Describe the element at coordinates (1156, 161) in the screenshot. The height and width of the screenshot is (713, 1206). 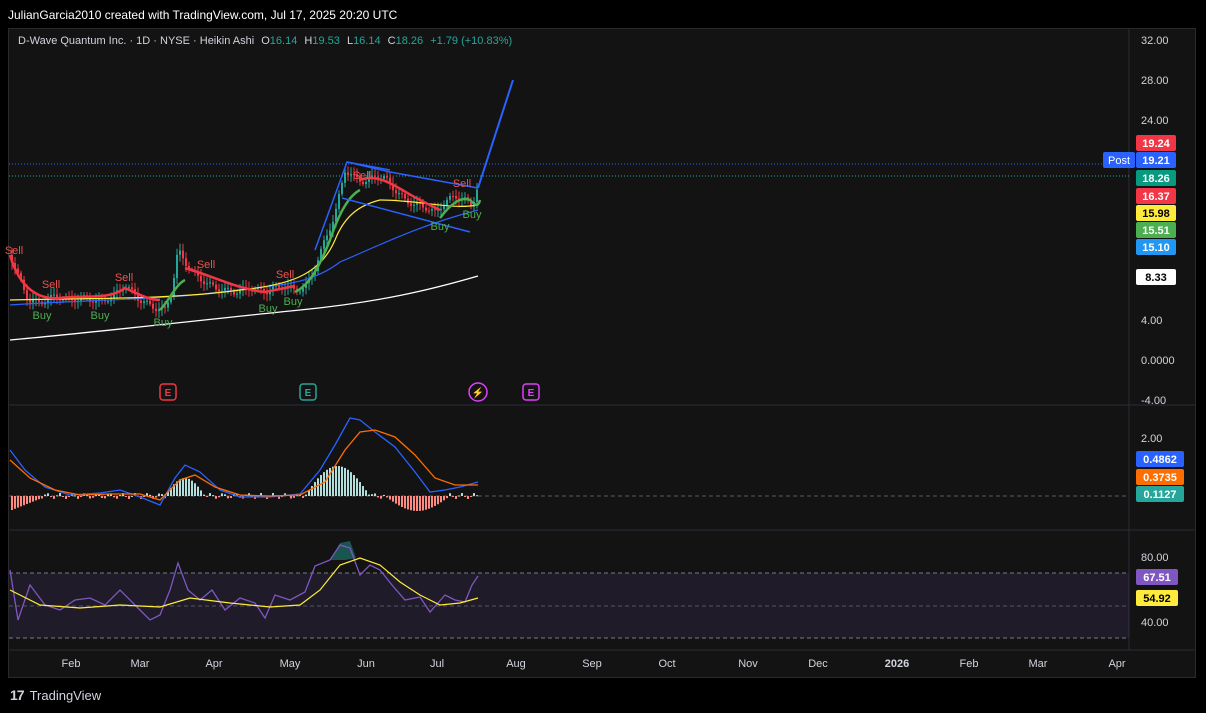
I see `price-badge-text: 19.21` at that location.